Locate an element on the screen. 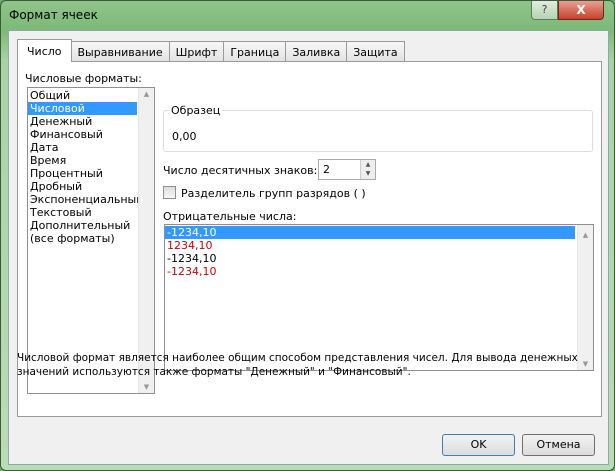 Image resolution: width=615 pixels, height=471 pixels. format-item: Денежный is located at coordinates (82, 121).